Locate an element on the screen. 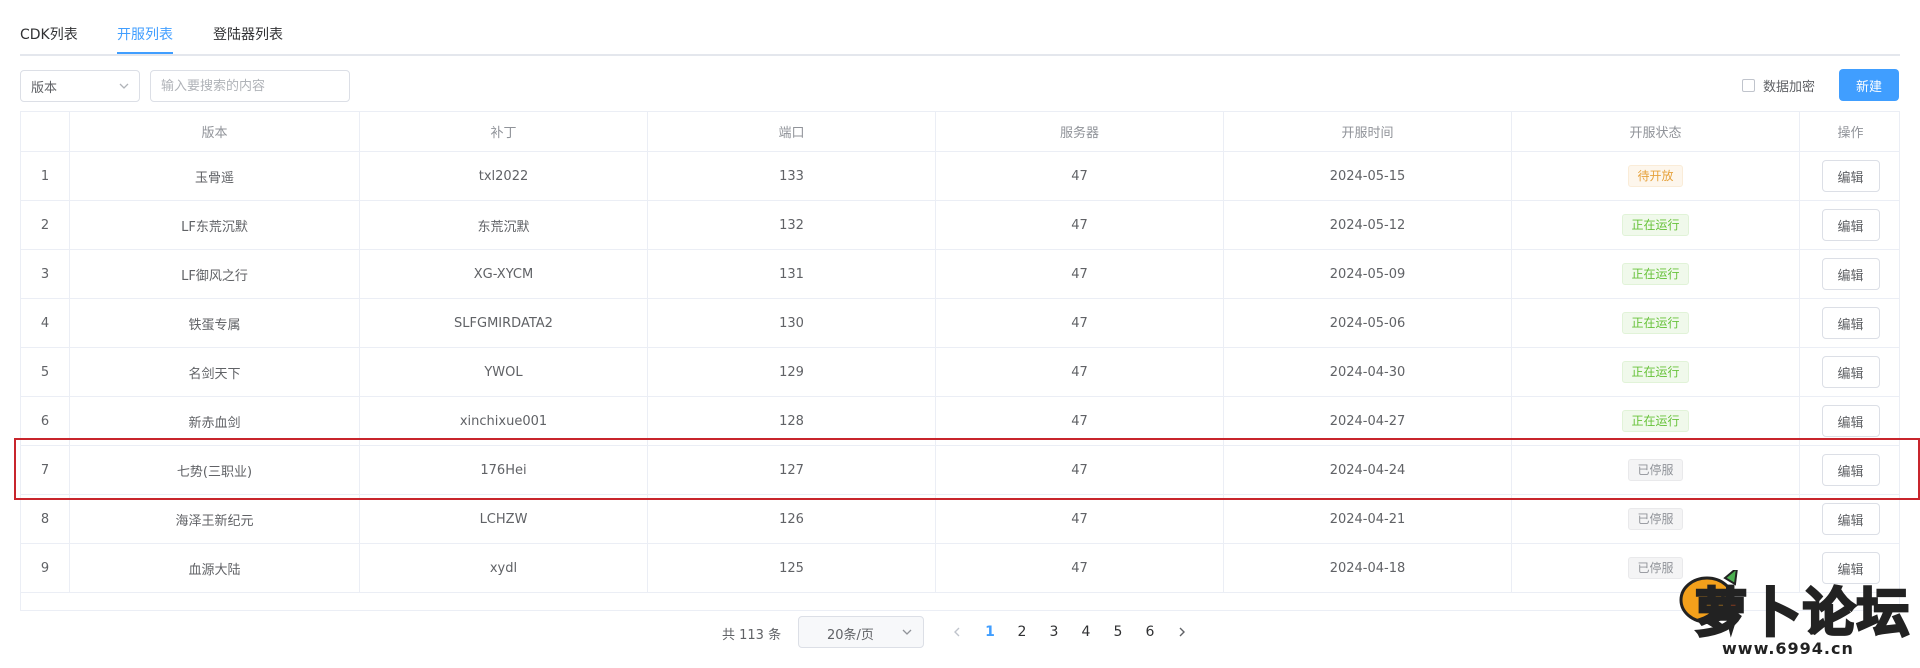 The image size is (1920, 668). row-version: 名剑天下 is located at coordinates (215, 372).